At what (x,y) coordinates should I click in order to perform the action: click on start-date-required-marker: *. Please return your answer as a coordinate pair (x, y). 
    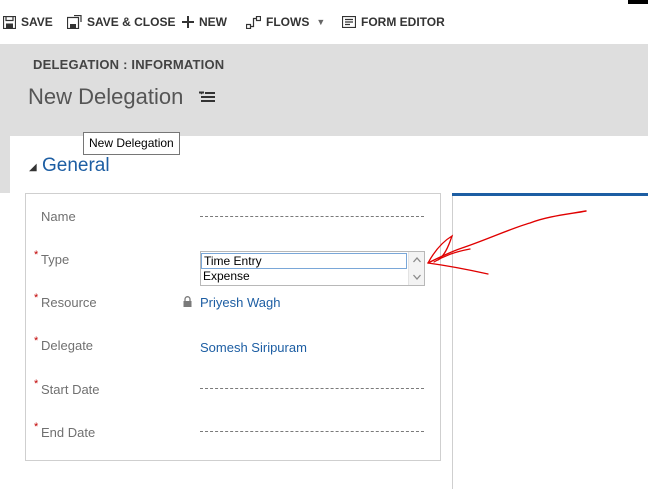
    Looking at the image, I should click on (36, 384).